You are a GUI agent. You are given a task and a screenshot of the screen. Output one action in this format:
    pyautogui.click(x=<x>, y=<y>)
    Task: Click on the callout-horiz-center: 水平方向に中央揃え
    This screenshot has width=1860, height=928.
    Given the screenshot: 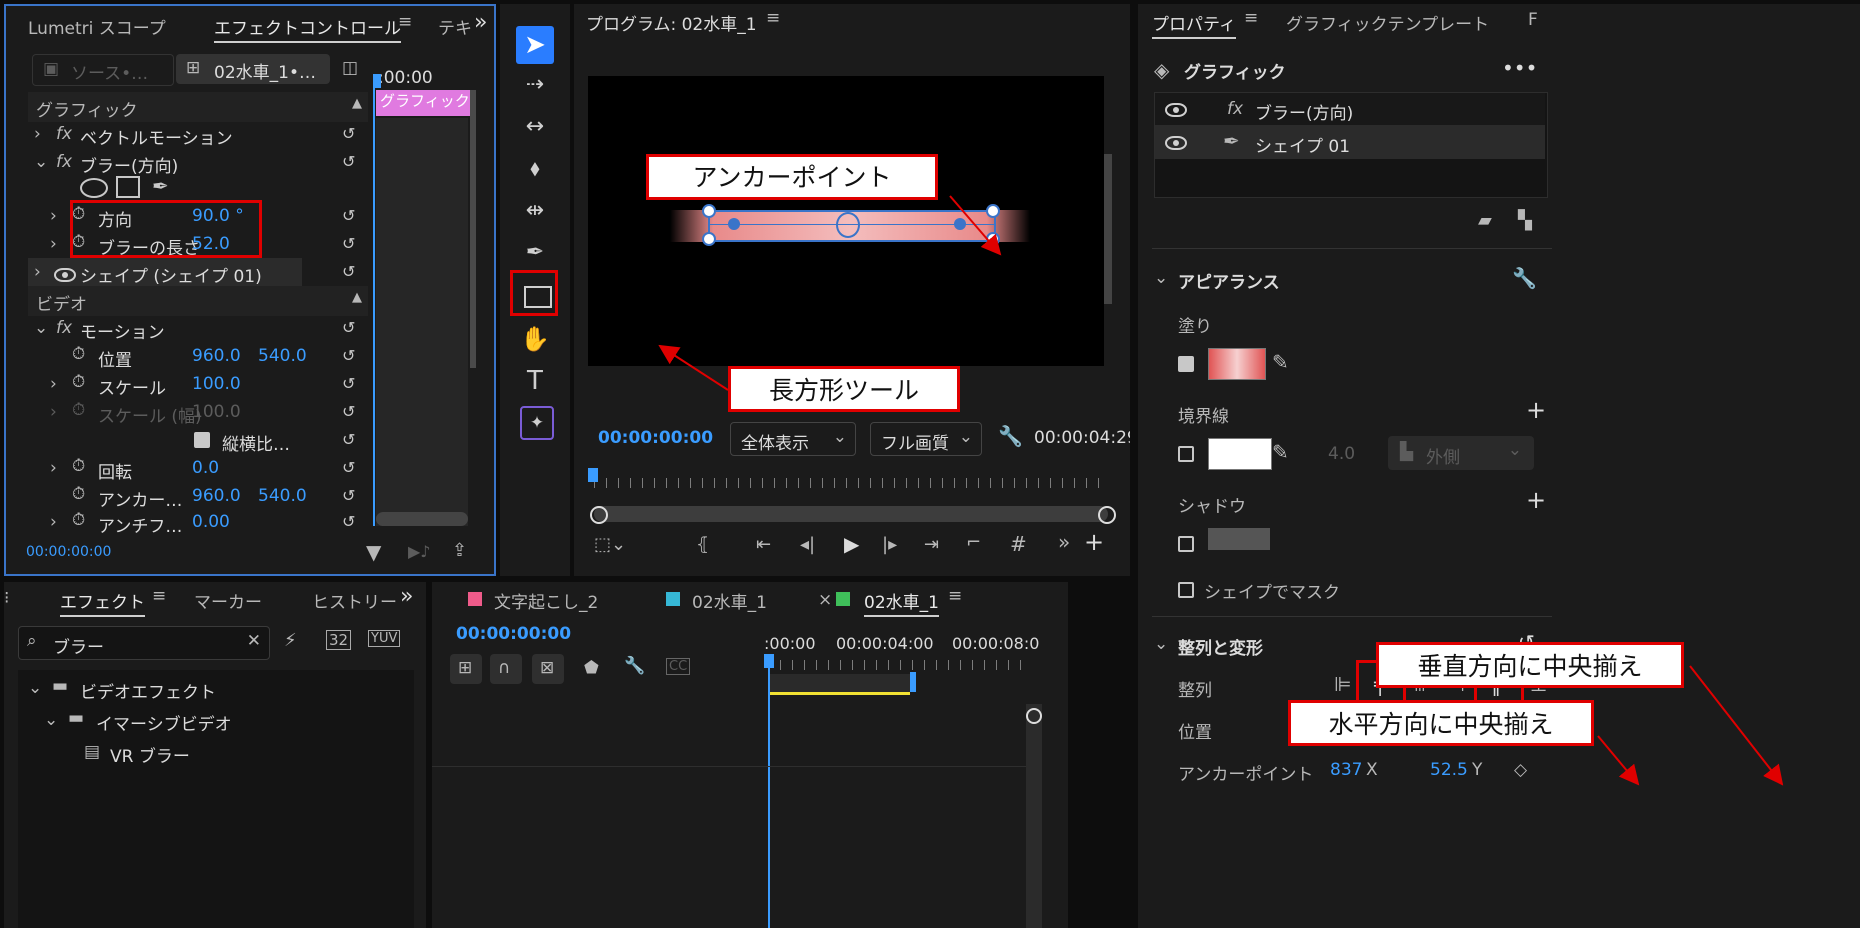 What is the action you would take?
    pyautogui.click(x=1441, y=723)
    